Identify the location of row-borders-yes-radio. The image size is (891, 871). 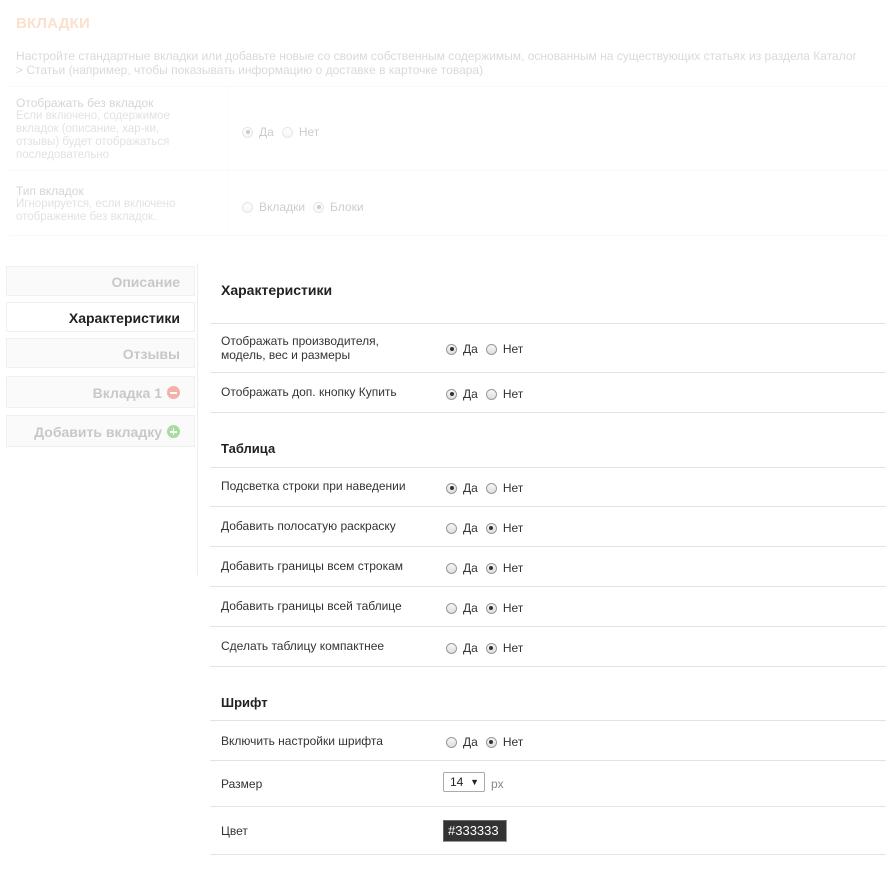
(451, 568).